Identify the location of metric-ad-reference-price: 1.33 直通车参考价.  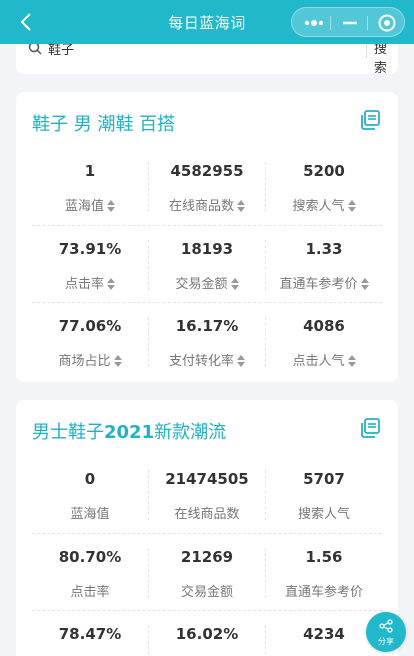
(324, 264).